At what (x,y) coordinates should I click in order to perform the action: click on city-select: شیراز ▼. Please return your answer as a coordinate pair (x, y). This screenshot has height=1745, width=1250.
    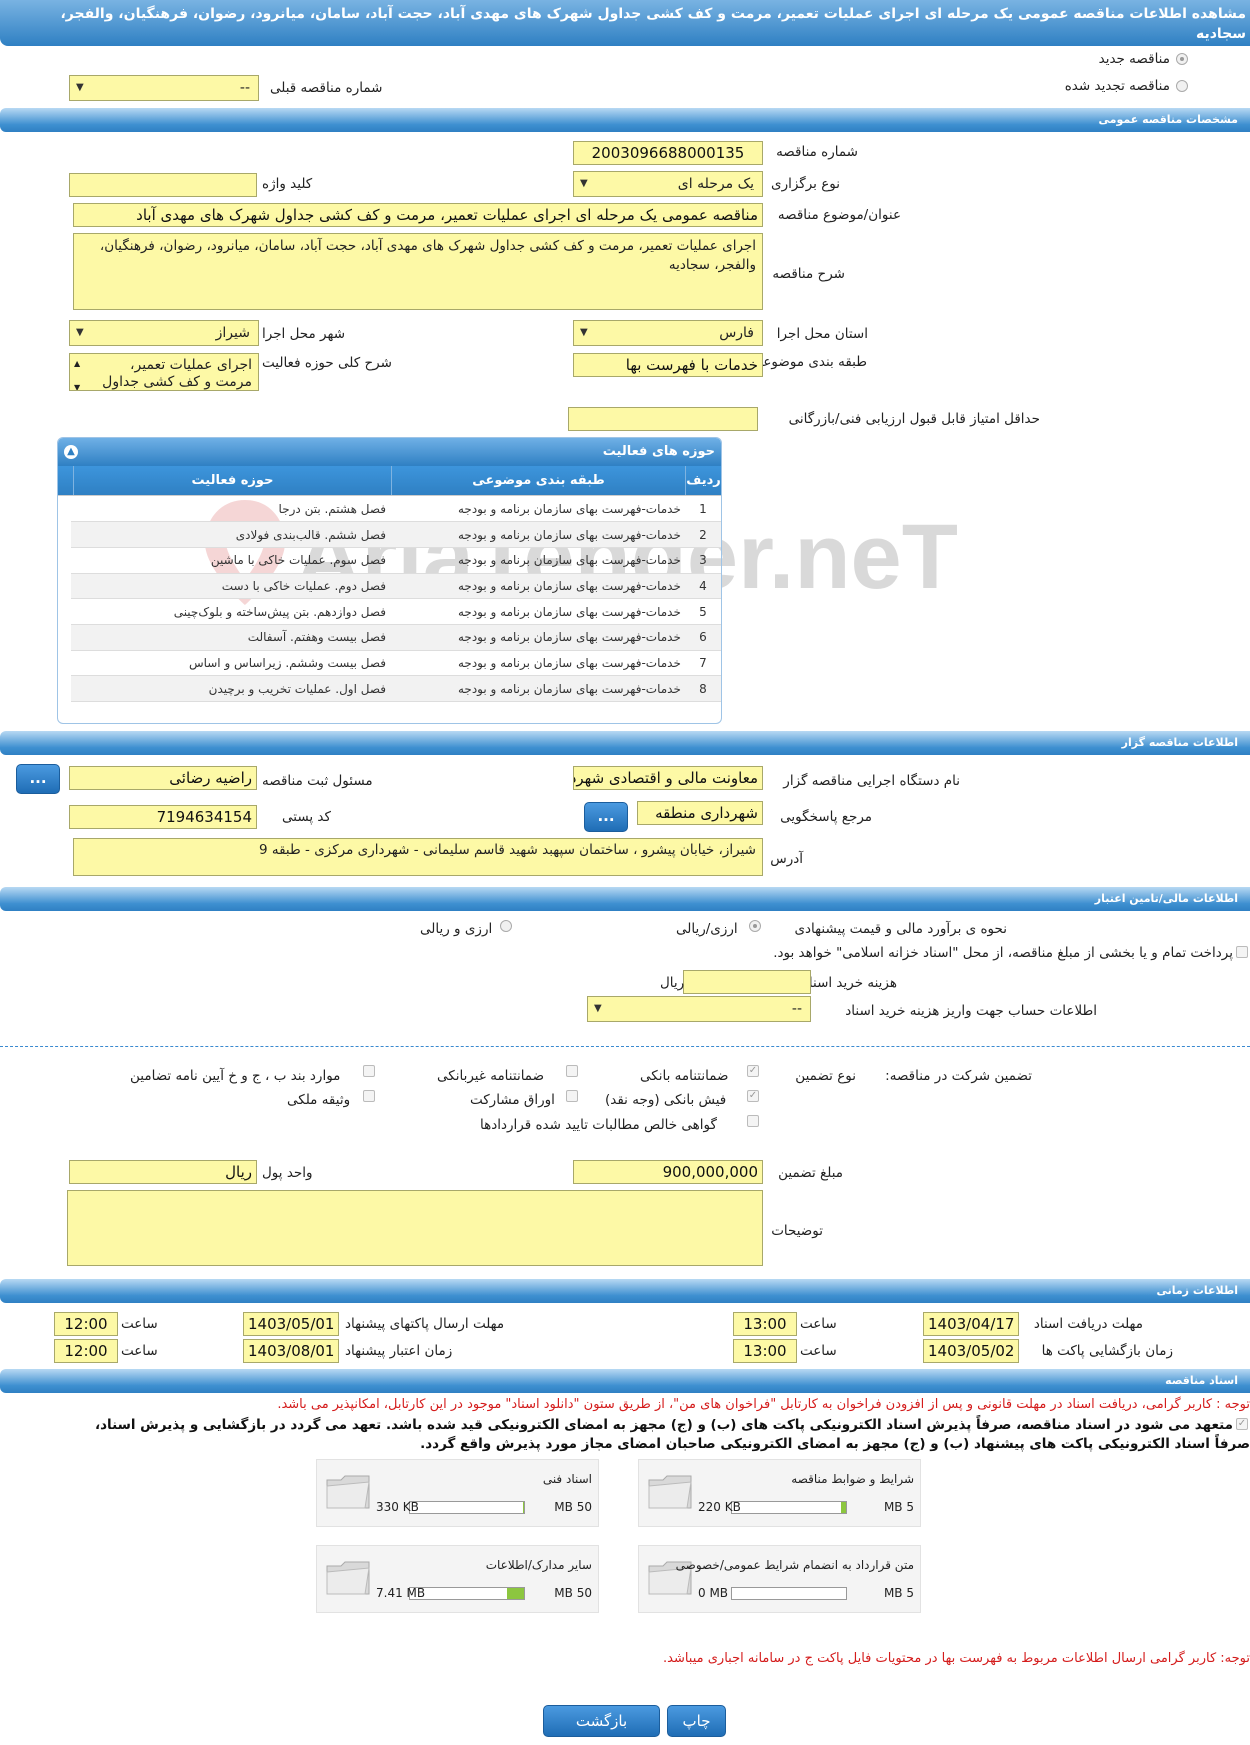
    Looking at the image, I should click on (164, 333).